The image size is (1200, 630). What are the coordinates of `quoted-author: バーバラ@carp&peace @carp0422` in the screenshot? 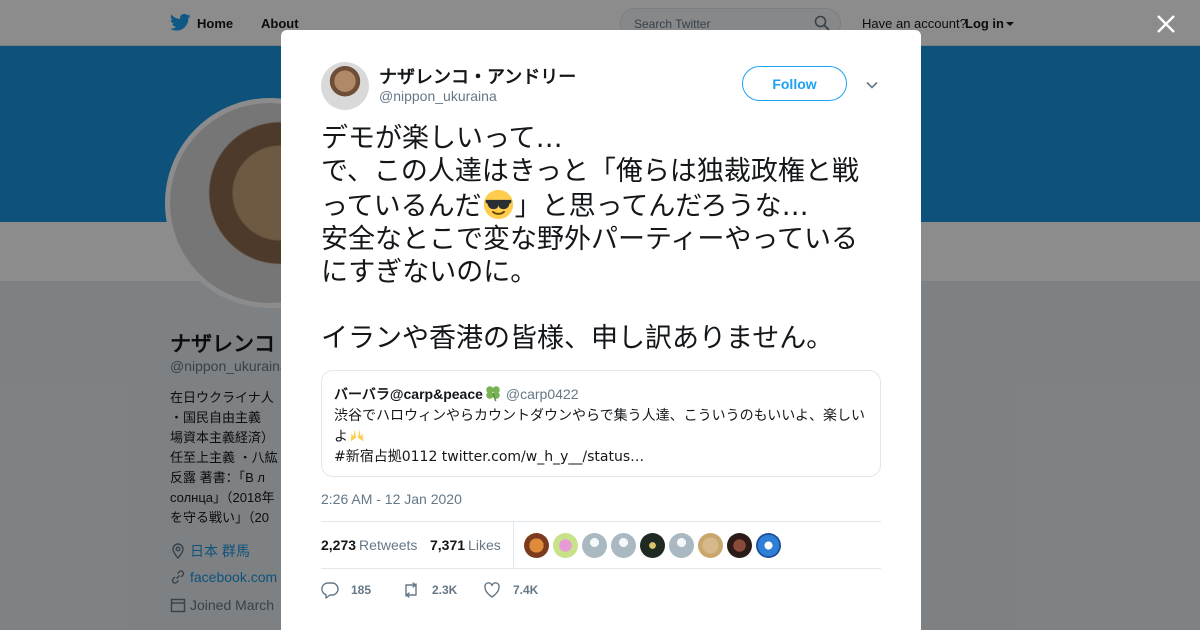 It's located at (456, 394).